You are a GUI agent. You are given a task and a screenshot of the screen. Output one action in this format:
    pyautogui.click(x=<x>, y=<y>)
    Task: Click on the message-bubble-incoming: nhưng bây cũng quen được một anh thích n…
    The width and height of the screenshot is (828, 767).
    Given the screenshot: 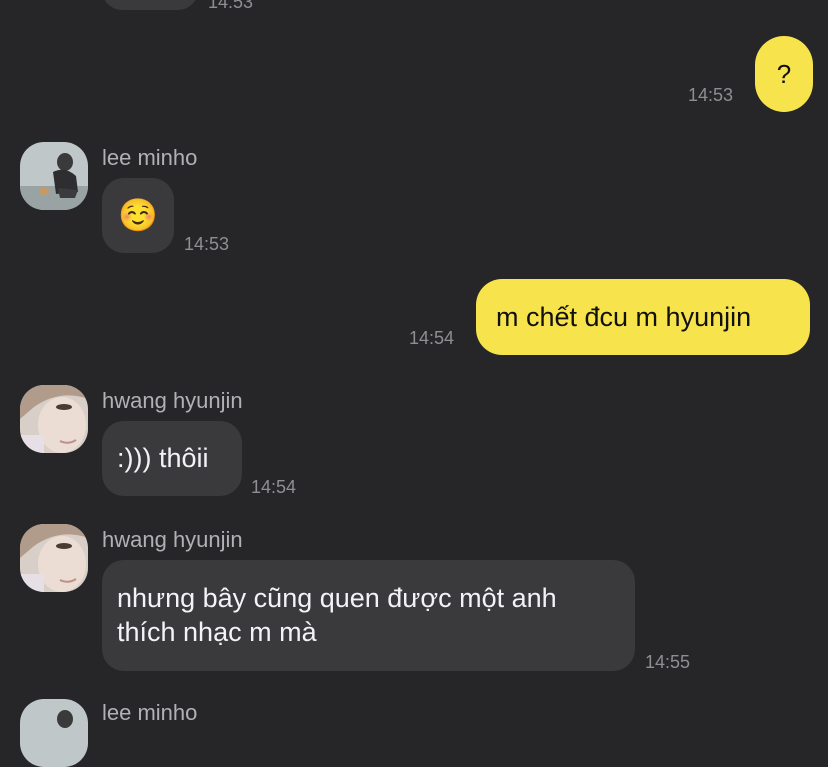 What is the action you would take?
    pyautogui.click(x=368, y=615)
    